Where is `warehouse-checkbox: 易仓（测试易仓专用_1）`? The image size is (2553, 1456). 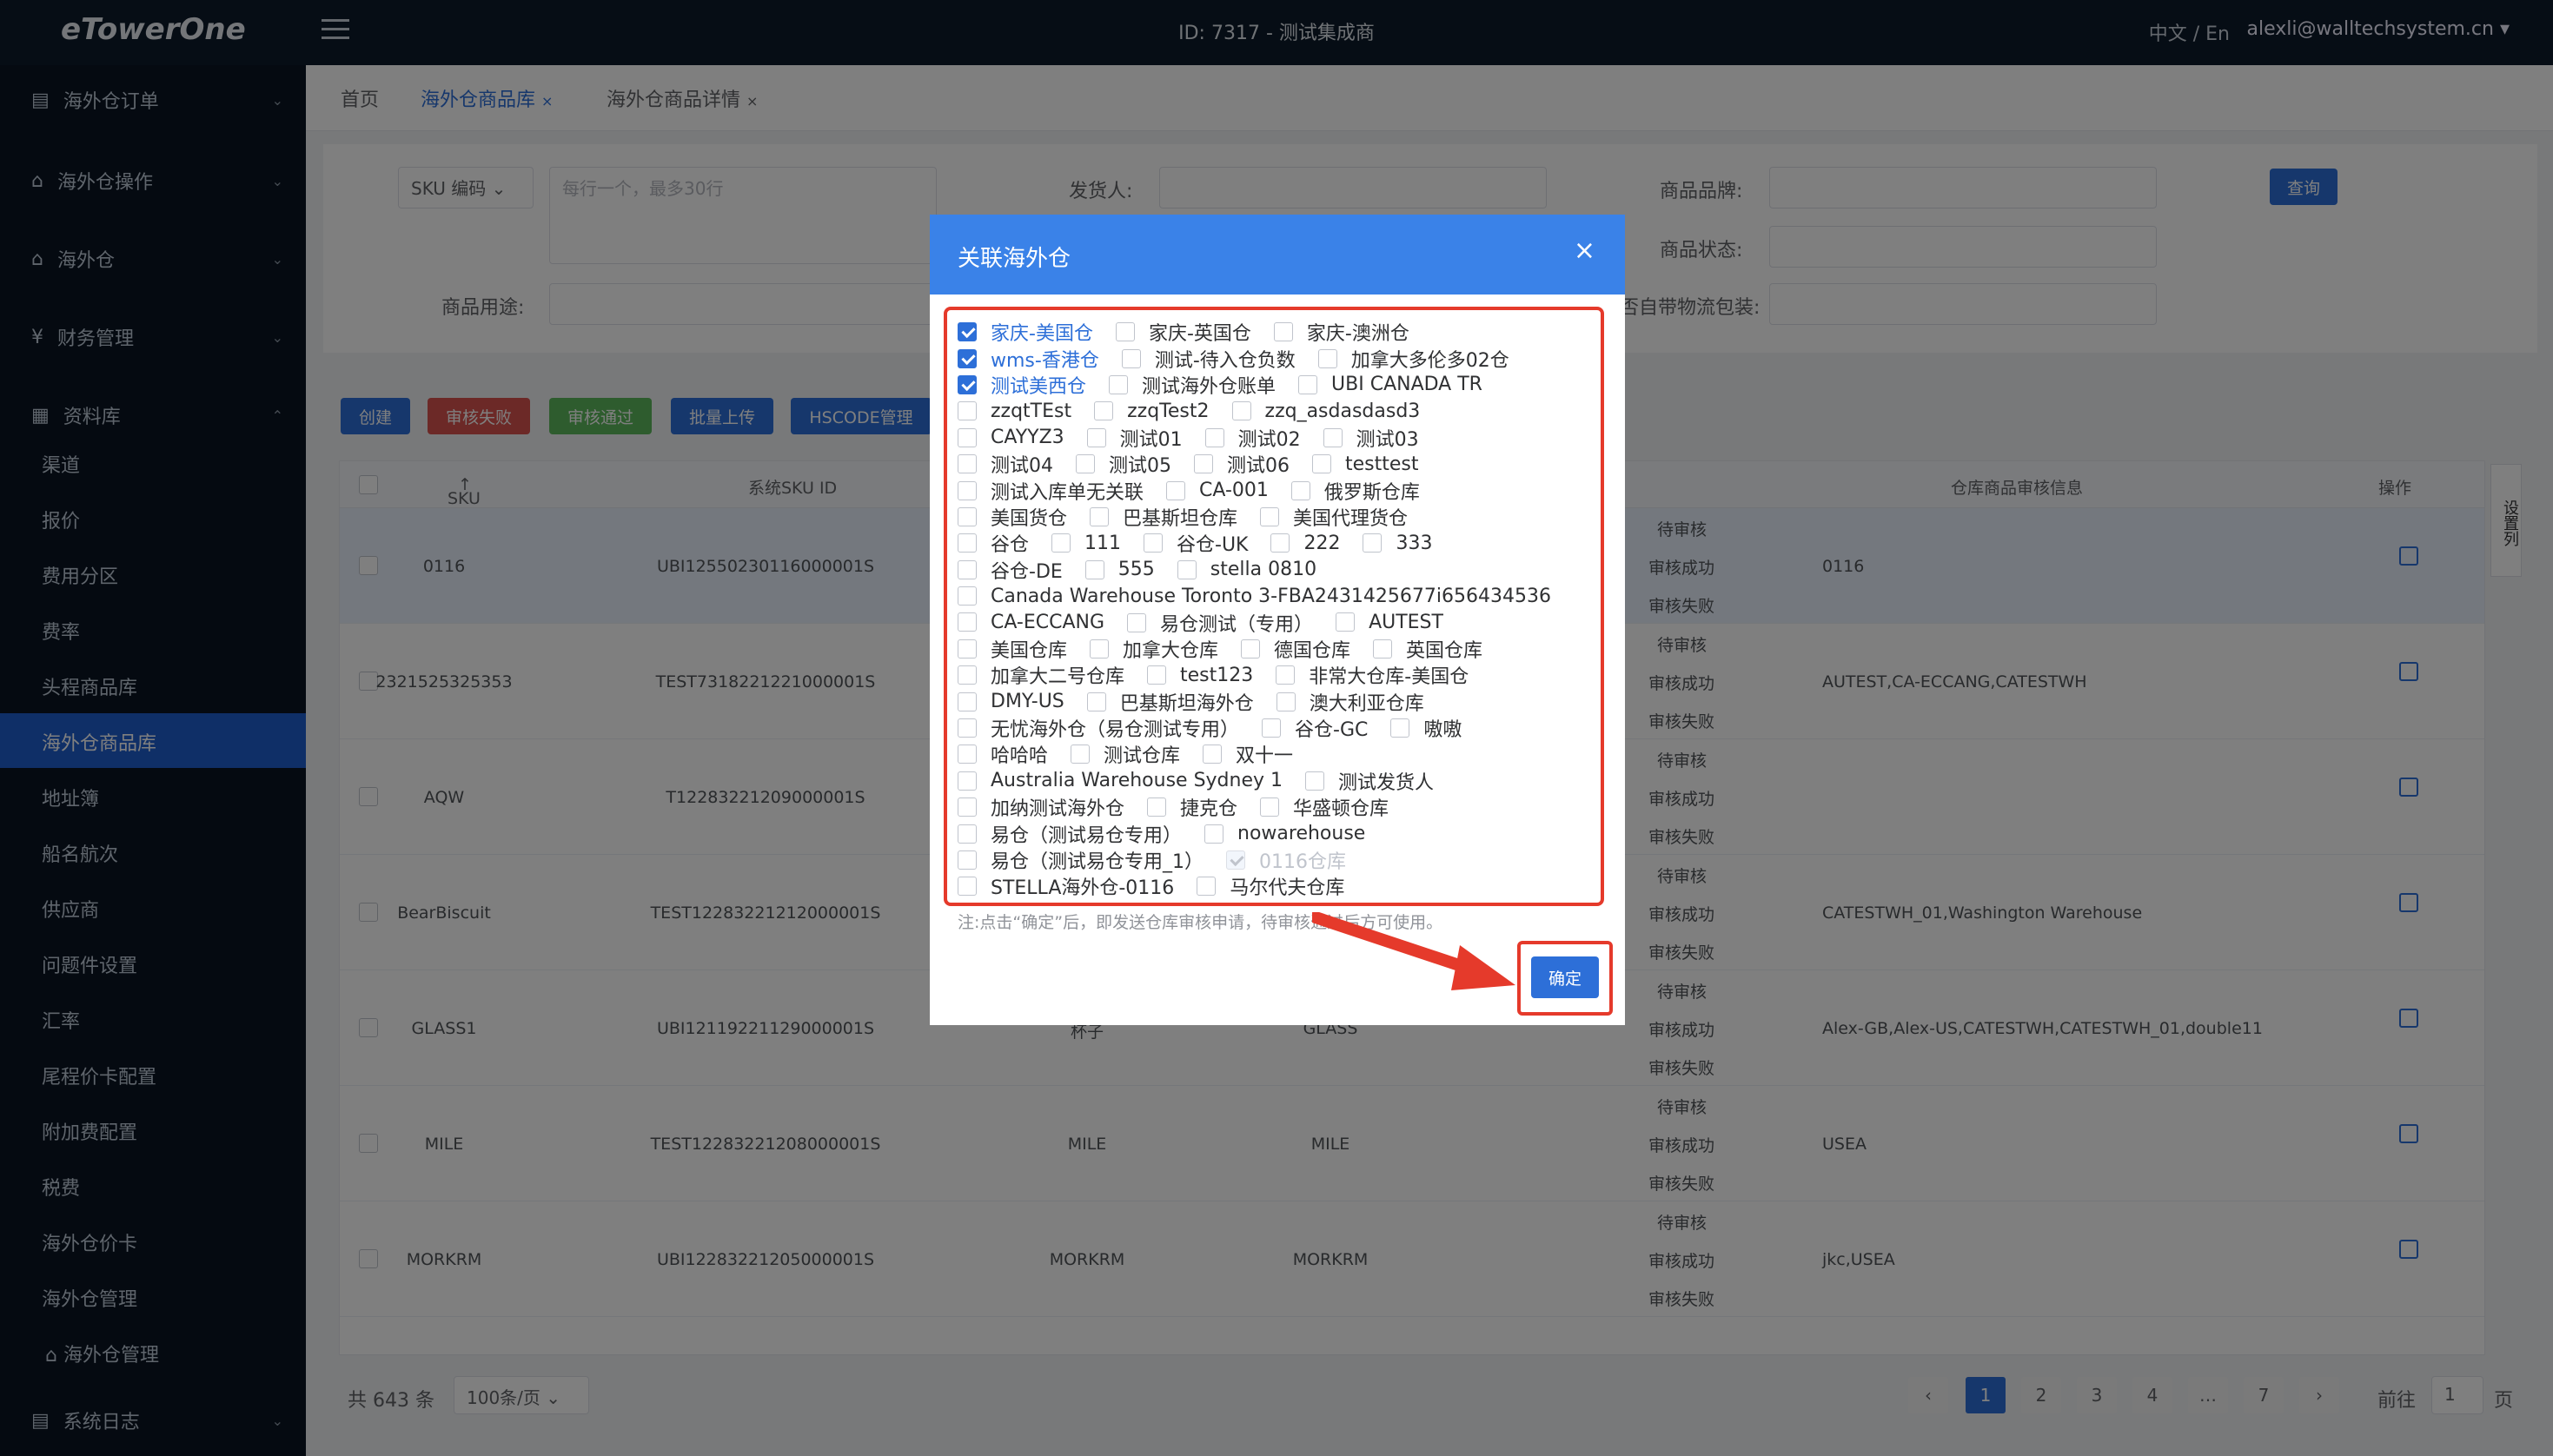 warehouse-checkbox: 易仓（测试易仓专用_1） is located at coordinates (1081, 860).